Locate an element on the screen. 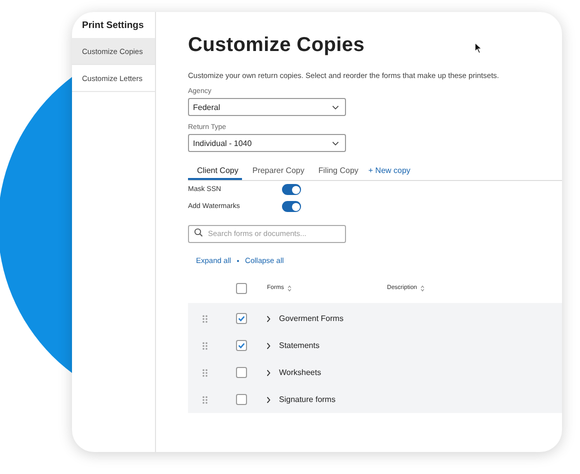  tab: Preparer Copy is located at coordinates (278, 172).